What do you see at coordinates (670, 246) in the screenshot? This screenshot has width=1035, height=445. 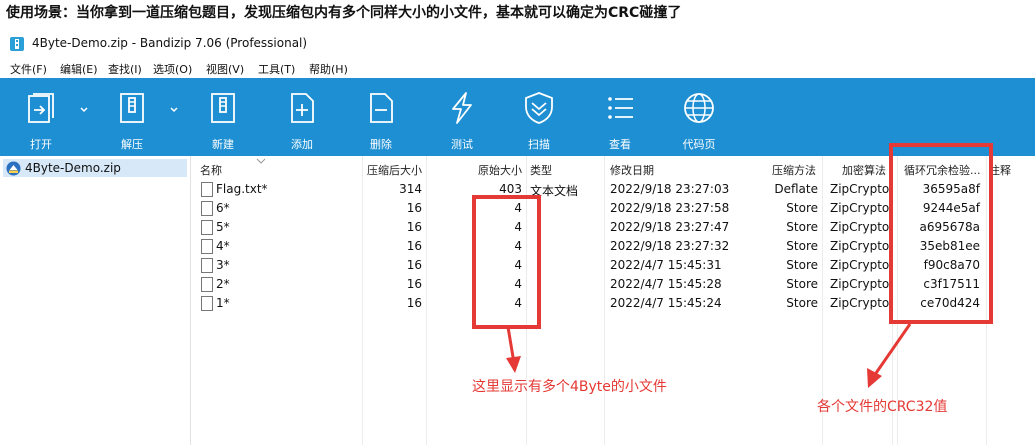 I see `modified-cell: 2022/9/18 23:27:32` at bounding box center [670, 246].